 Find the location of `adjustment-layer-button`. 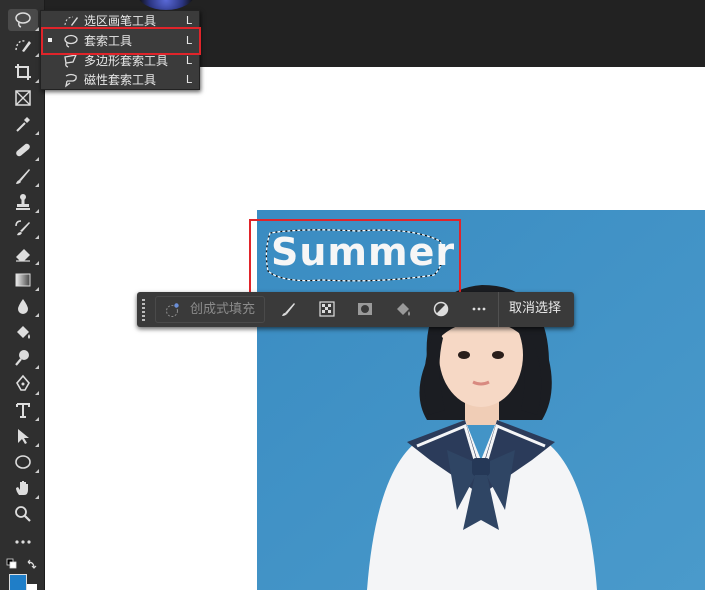

adjustment-layer-button is located at coordinates (442, 310).